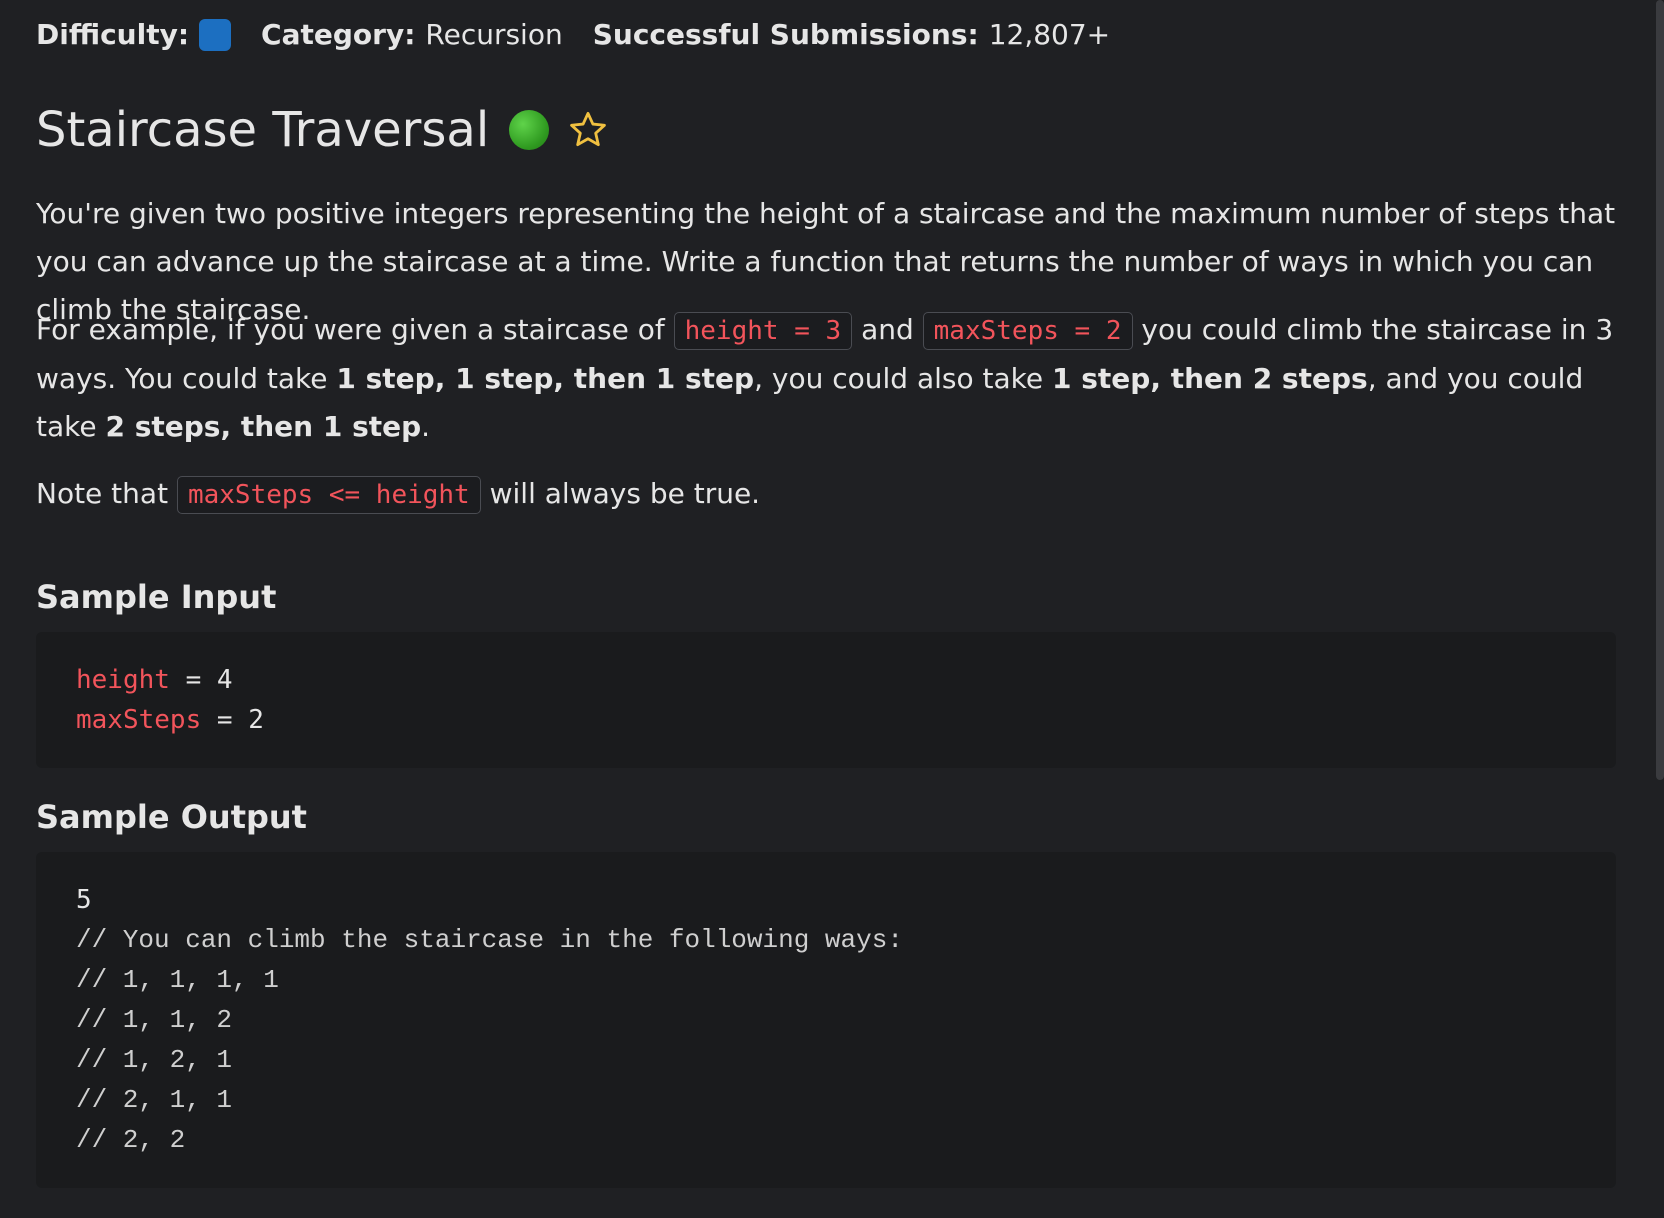 The image size is (1664, 1218). Describe the element at coordinates (139, 720) in the screenshot. I see `var-name: maxSteps` at that location.